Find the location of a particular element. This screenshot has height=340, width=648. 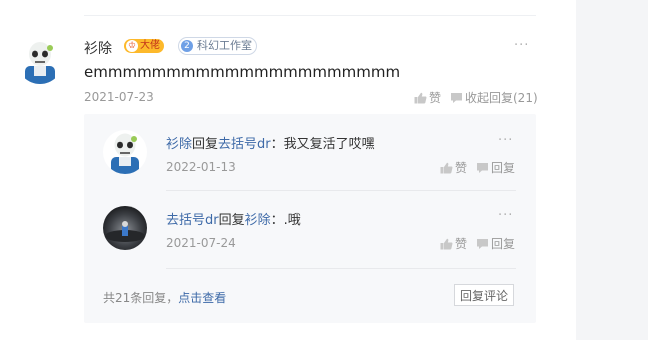

reply-count: 共21条回复，点击查看 is located at coordinates (164, 297).